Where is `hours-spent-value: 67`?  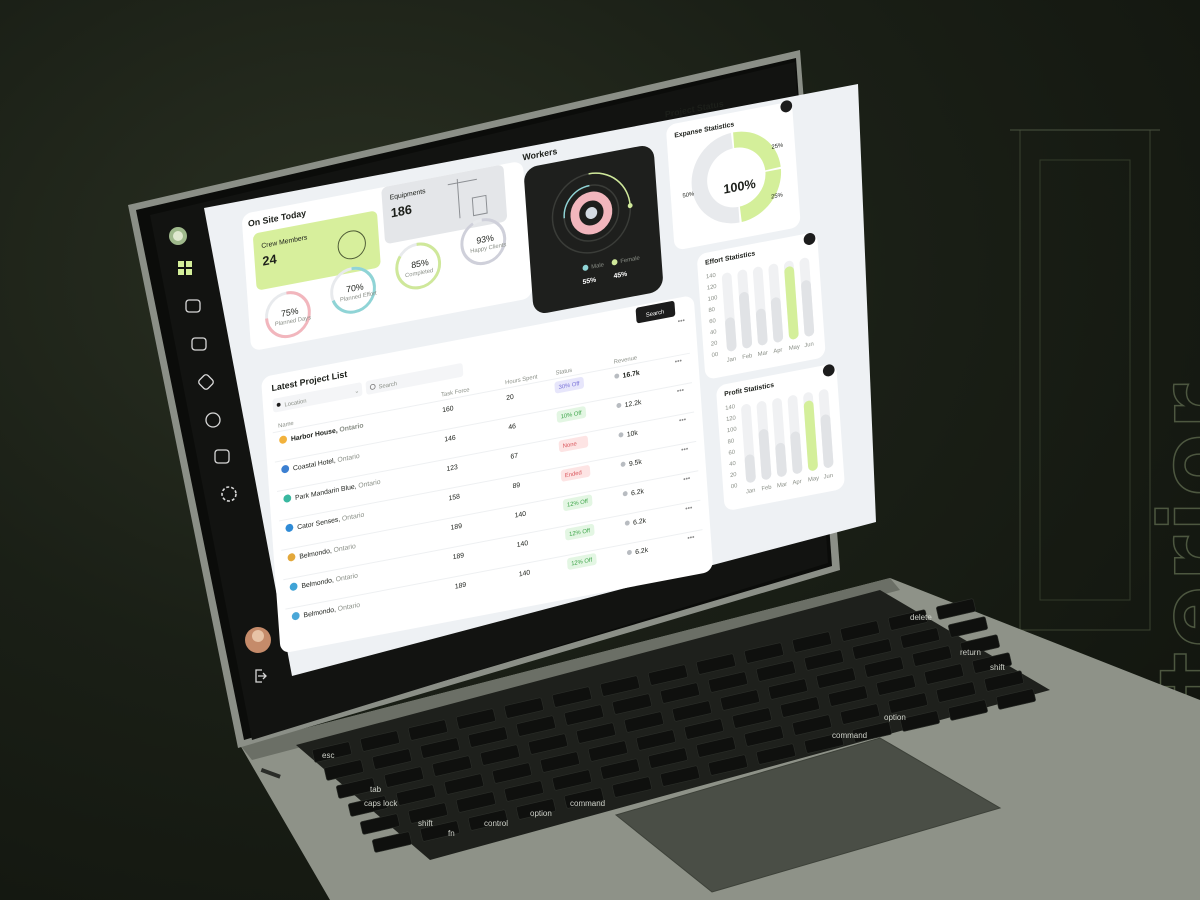 hours-spent-value: 67 is located at coordinates (514, 456).